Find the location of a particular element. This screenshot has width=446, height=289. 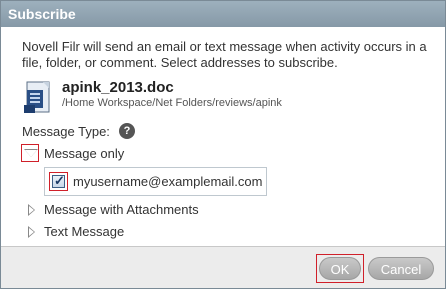

email-checkbox-highlight: ✓ is located at coordinates (58, 181).